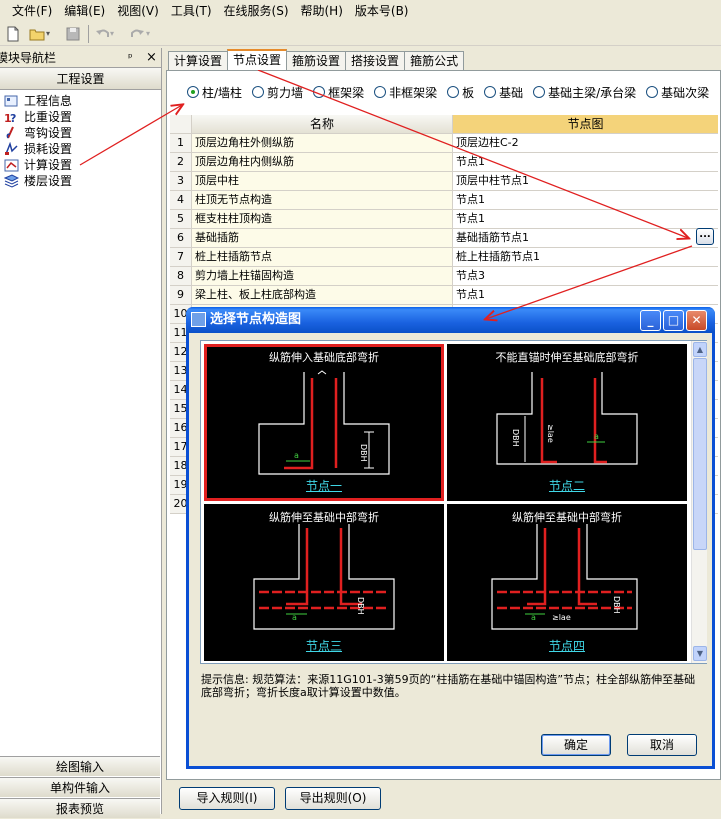  I want to click on ok-button: 确定, so click(576, 745).